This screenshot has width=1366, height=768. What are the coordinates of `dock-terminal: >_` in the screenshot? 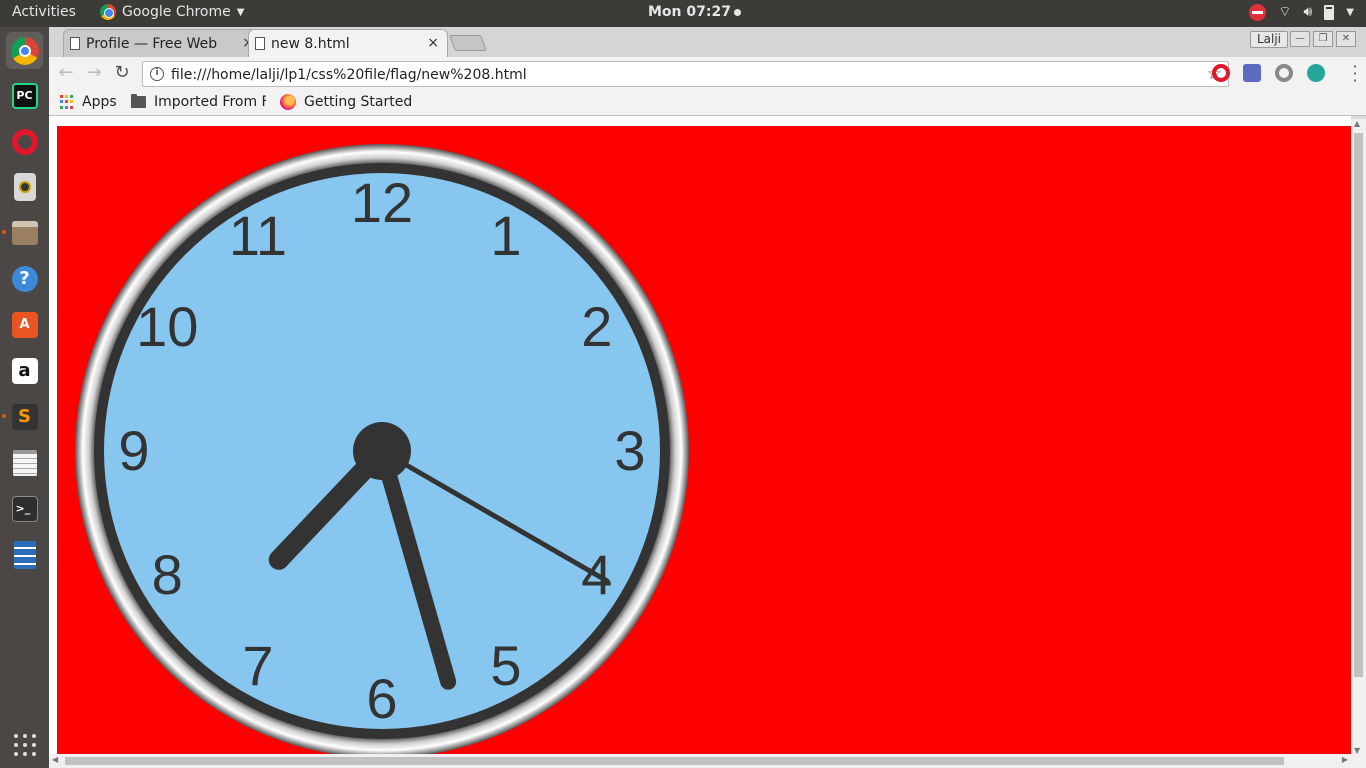 It's located at (24, 508).